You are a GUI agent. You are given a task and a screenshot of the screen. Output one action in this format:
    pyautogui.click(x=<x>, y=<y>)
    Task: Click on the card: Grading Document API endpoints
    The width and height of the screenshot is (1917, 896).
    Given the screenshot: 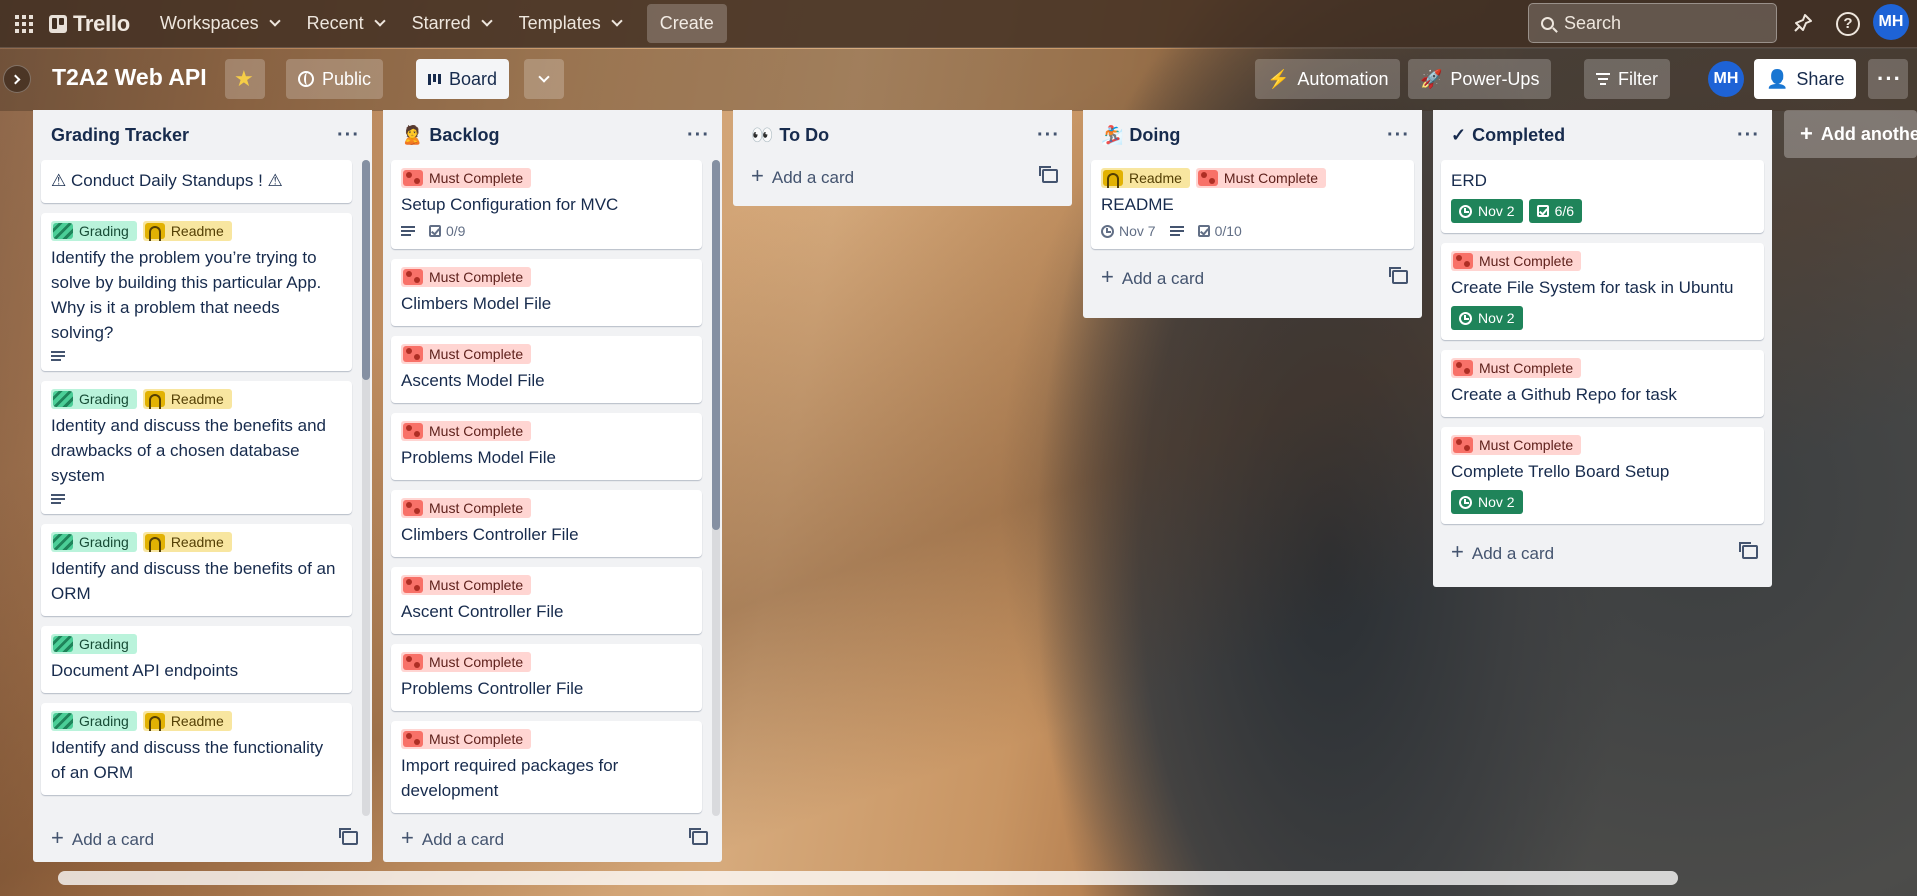 What is the action you would take?
    pyautogui.click(x=196, y=659)
    